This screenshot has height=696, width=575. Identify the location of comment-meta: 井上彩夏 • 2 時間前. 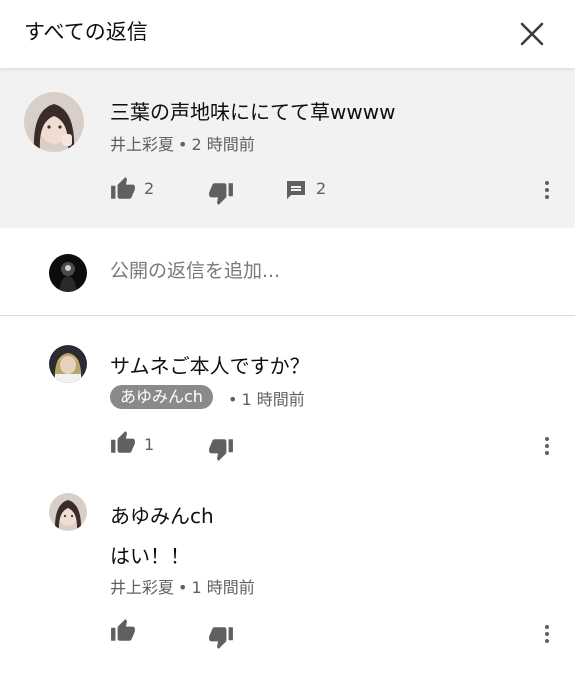
(182, 143).